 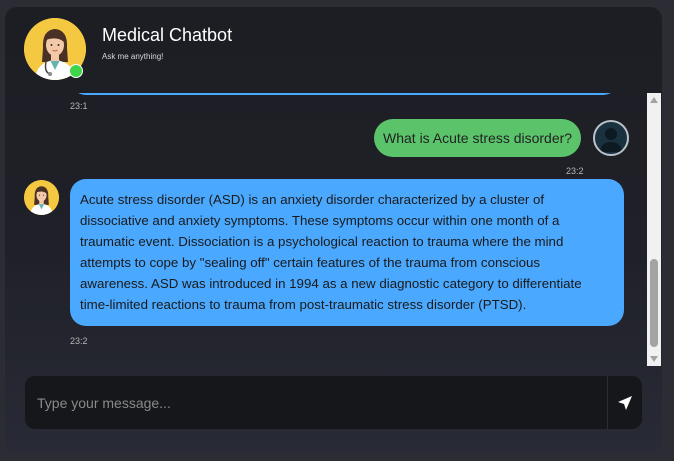 I want to click on chat-title: Medical Chatbot, so click(x=167, y=35).